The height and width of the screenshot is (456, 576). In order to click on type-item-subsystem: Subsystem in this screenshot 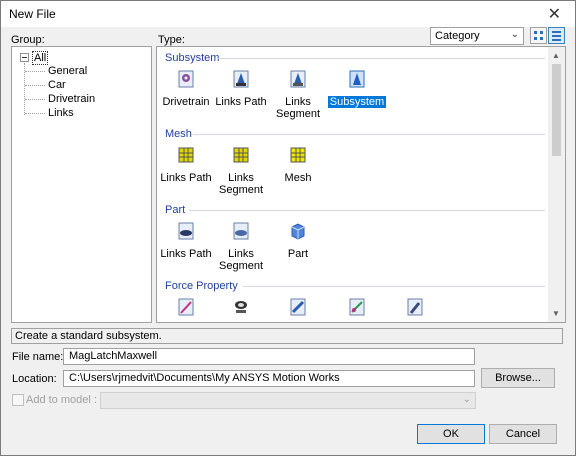, I will do `click(357, 88)`.